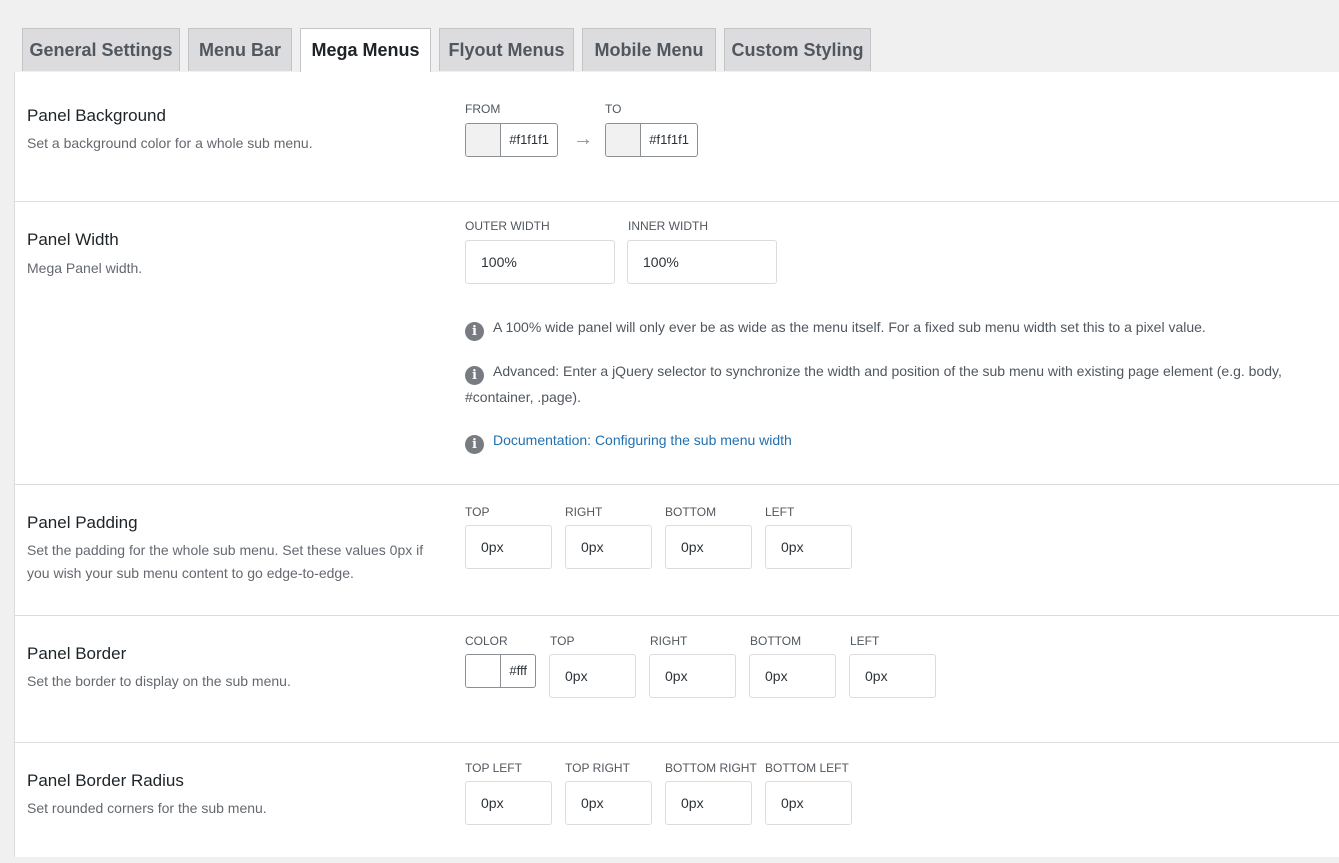  Describe the element at coordinates (797, 49) in the screenshot. I see `tab-custom-styling: Custom Styling` at that location.